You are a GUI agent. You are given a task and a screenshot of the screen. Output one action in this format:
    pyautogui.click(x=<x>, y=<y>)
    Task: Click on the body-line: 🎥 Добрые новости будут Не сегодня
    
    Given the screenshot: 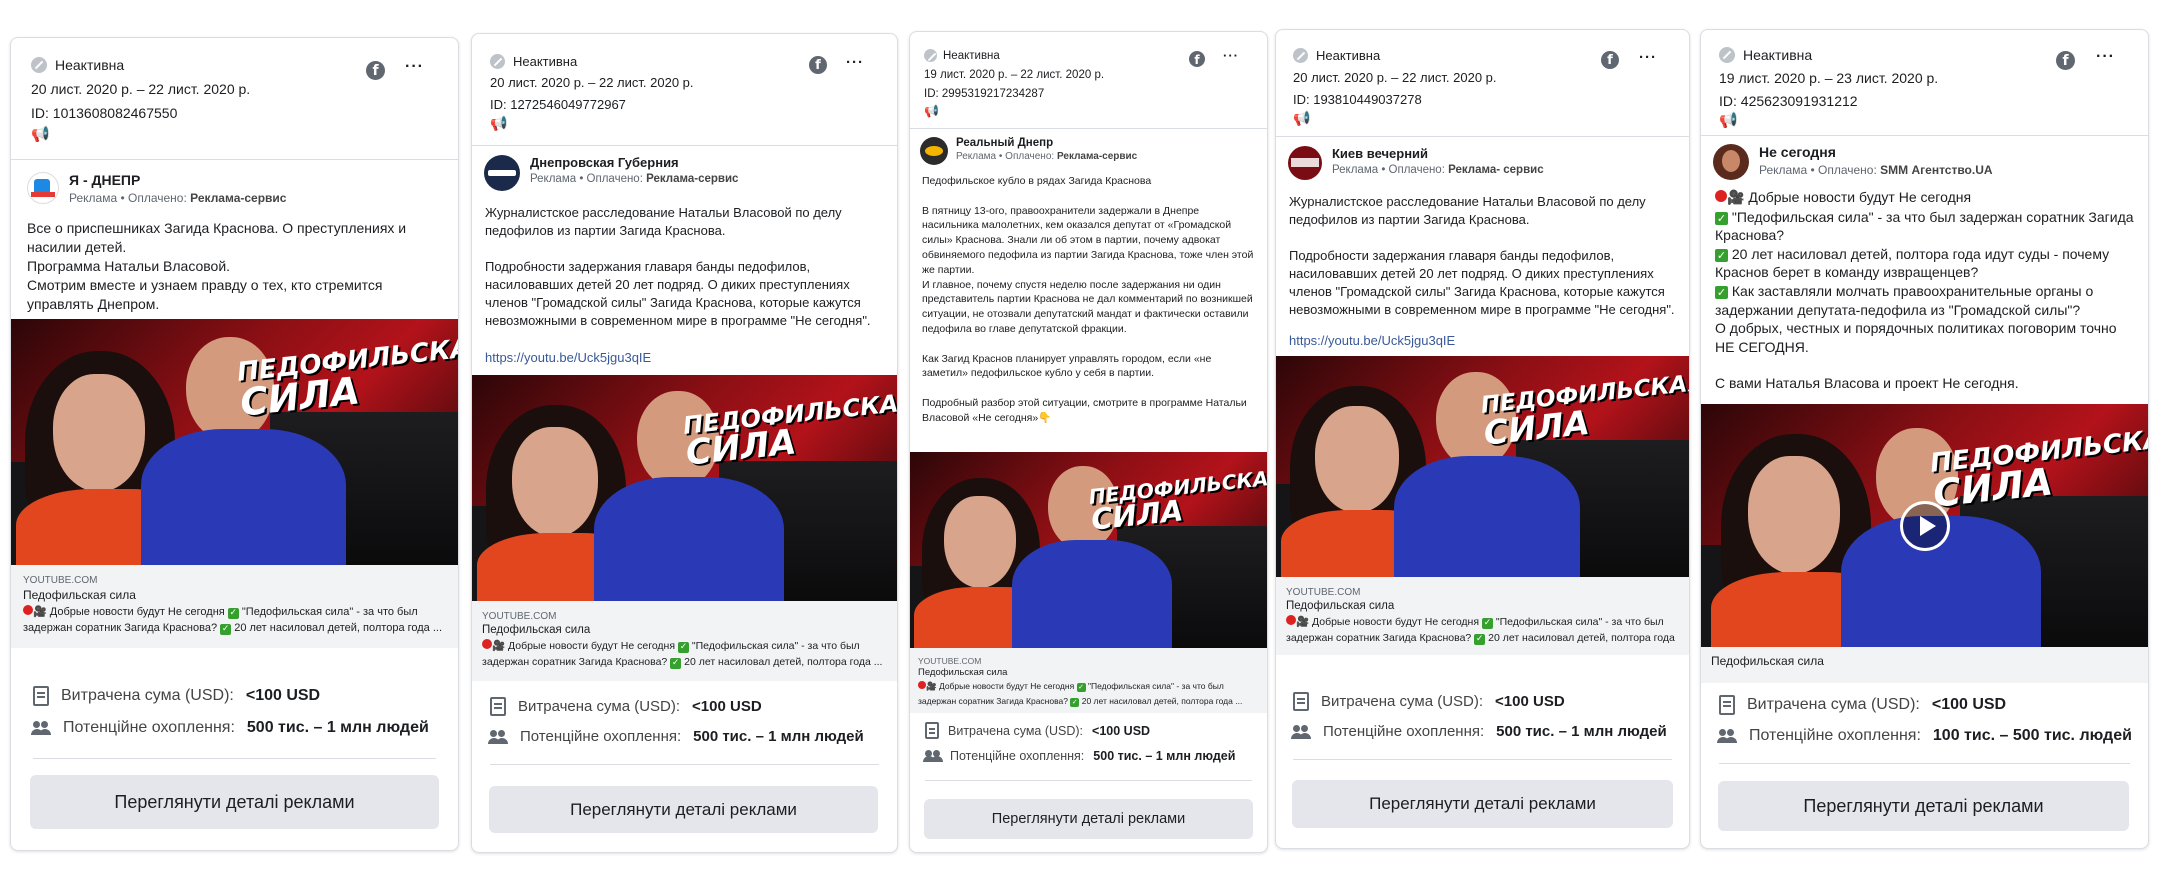 What is the action you would take?
    pyautogui.click(x=1924, y=198)
    